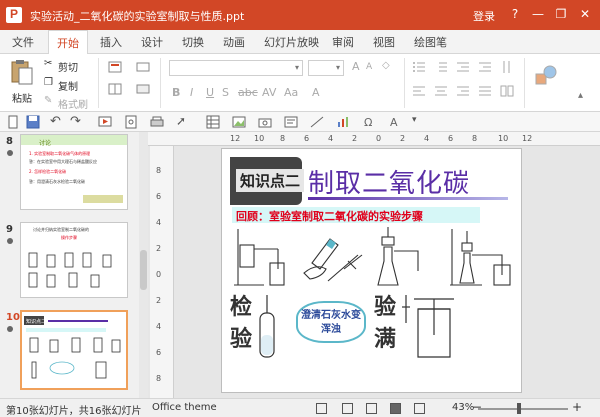  I want to click on justify-icon, so click(485, 91).